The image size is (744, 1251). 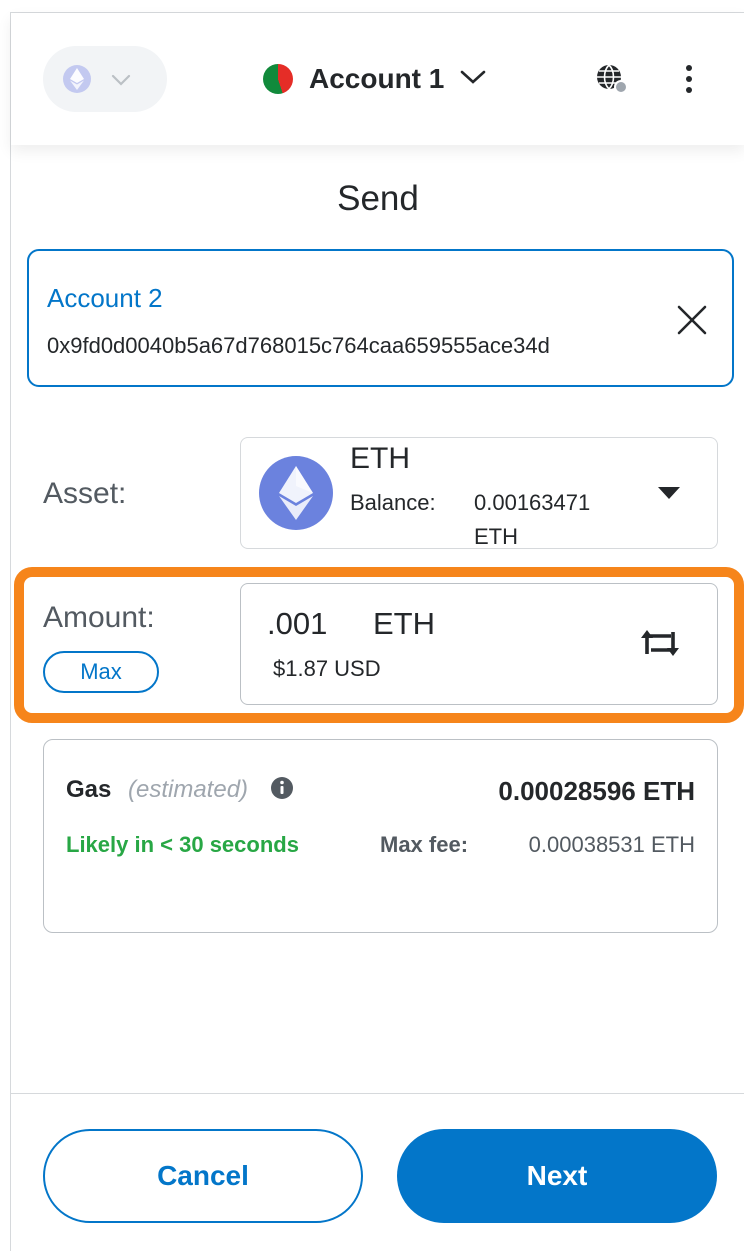 What do you see at coordinates (393, 502) in the screenshot?
I see `balance-label: Balance:` at bounding box center [393, 502].